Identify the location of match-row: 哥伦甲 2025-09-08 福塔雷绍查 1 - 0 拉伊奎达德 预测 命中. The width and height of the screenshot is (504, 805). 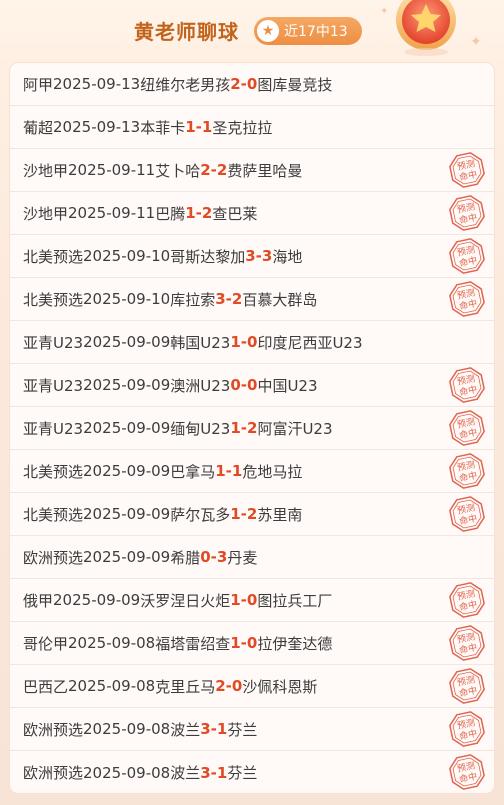
(252, 643).